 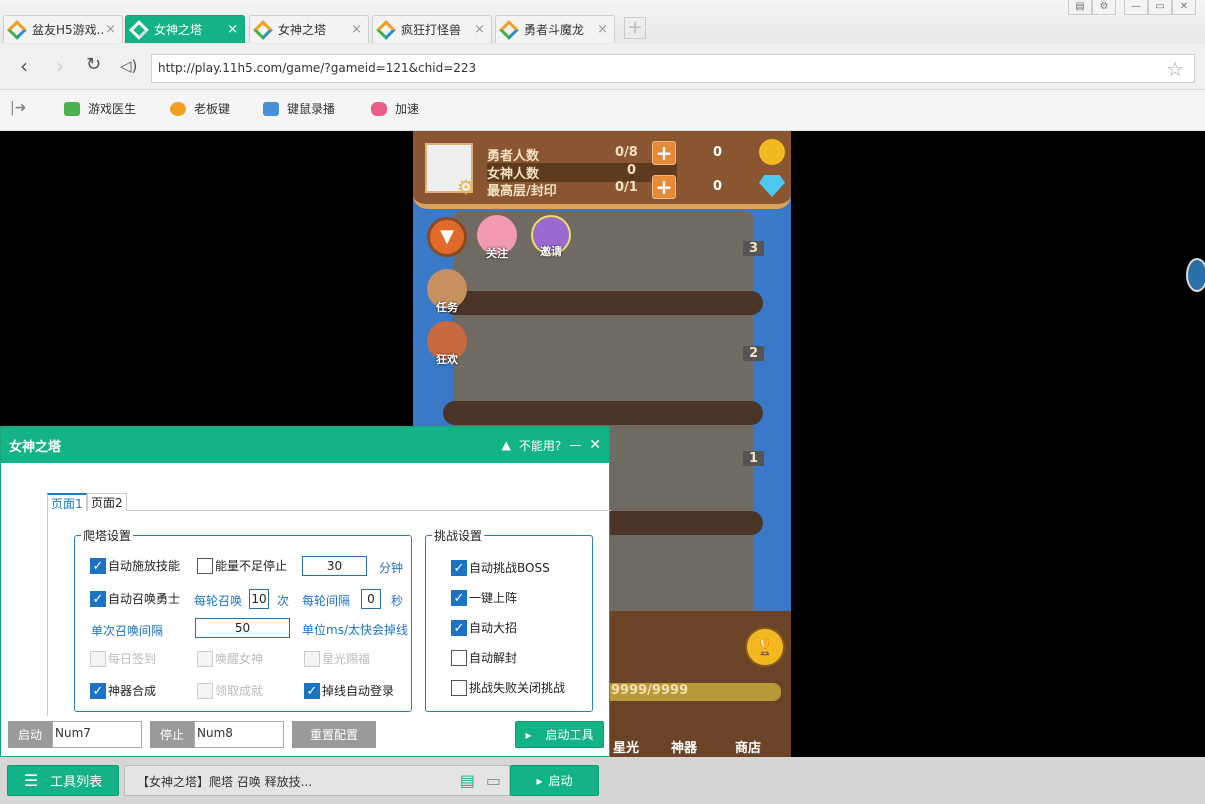 I want to click on hp-bar: 9999/9999, so click(x=692, y=692).